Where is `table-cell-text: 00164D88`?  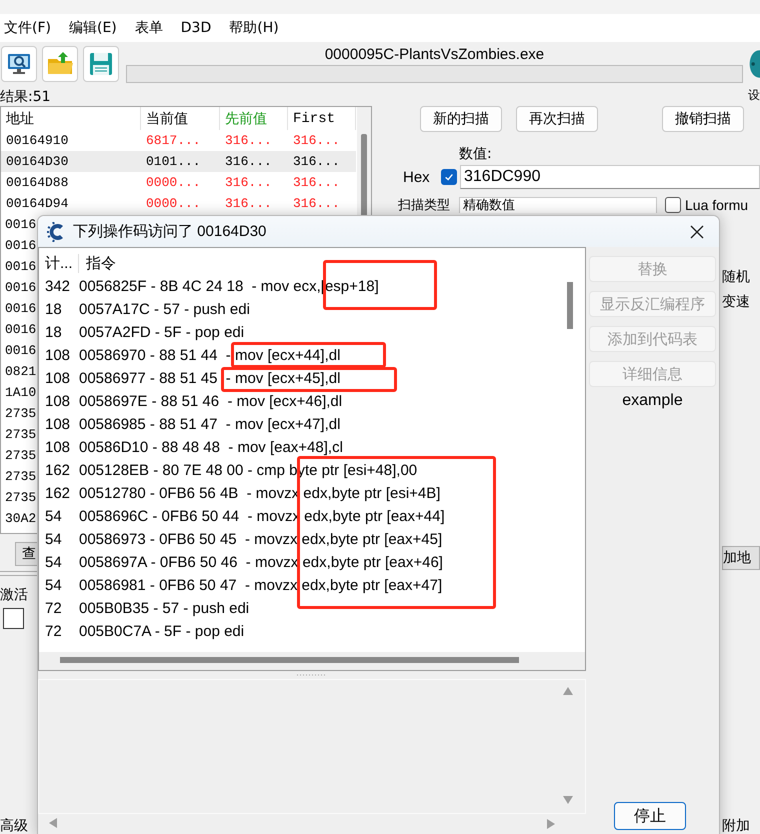
table-cell-text: 00164D88 is located at coordinates (37, 182).